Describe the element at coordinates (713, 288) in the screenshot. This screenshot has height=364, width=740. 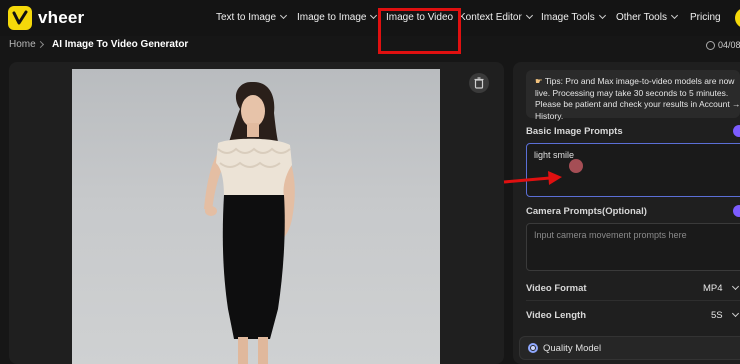
I see `video-format-select: MP4` at that location.